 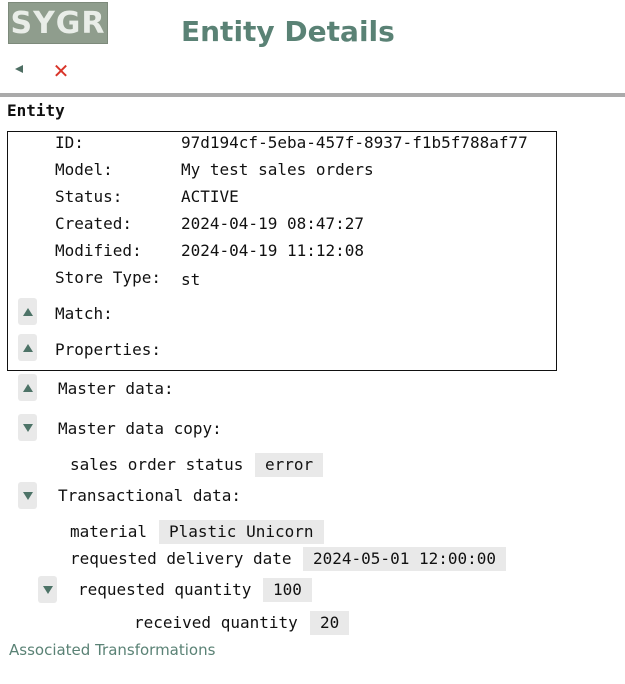 I want to click on status-label: Status:, so click(x=89, y=196).